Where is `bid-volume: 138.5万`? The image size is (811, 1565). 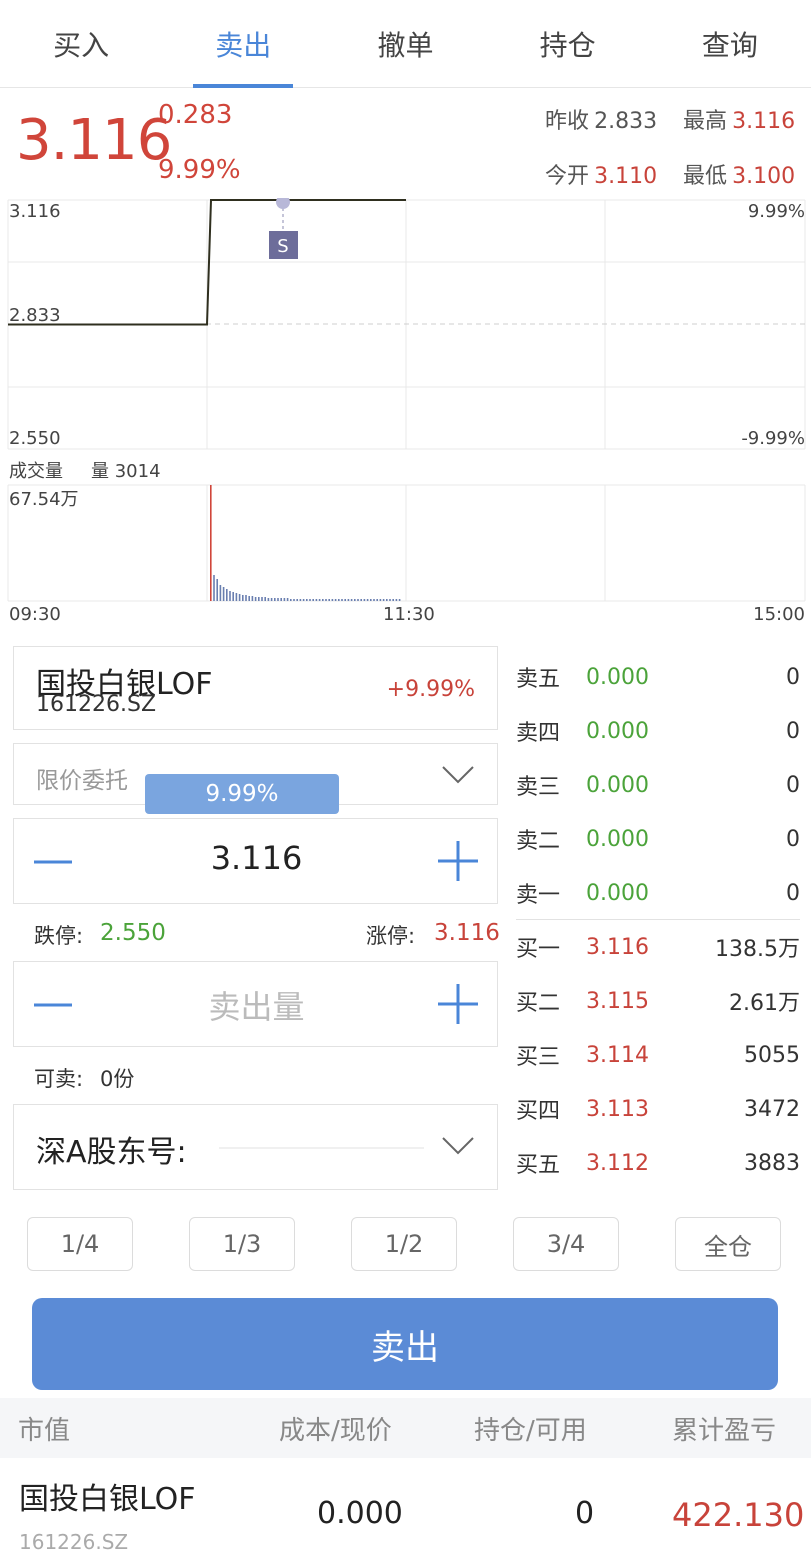 bid-volume: 138.5万 is located at coordinates (757, 949).